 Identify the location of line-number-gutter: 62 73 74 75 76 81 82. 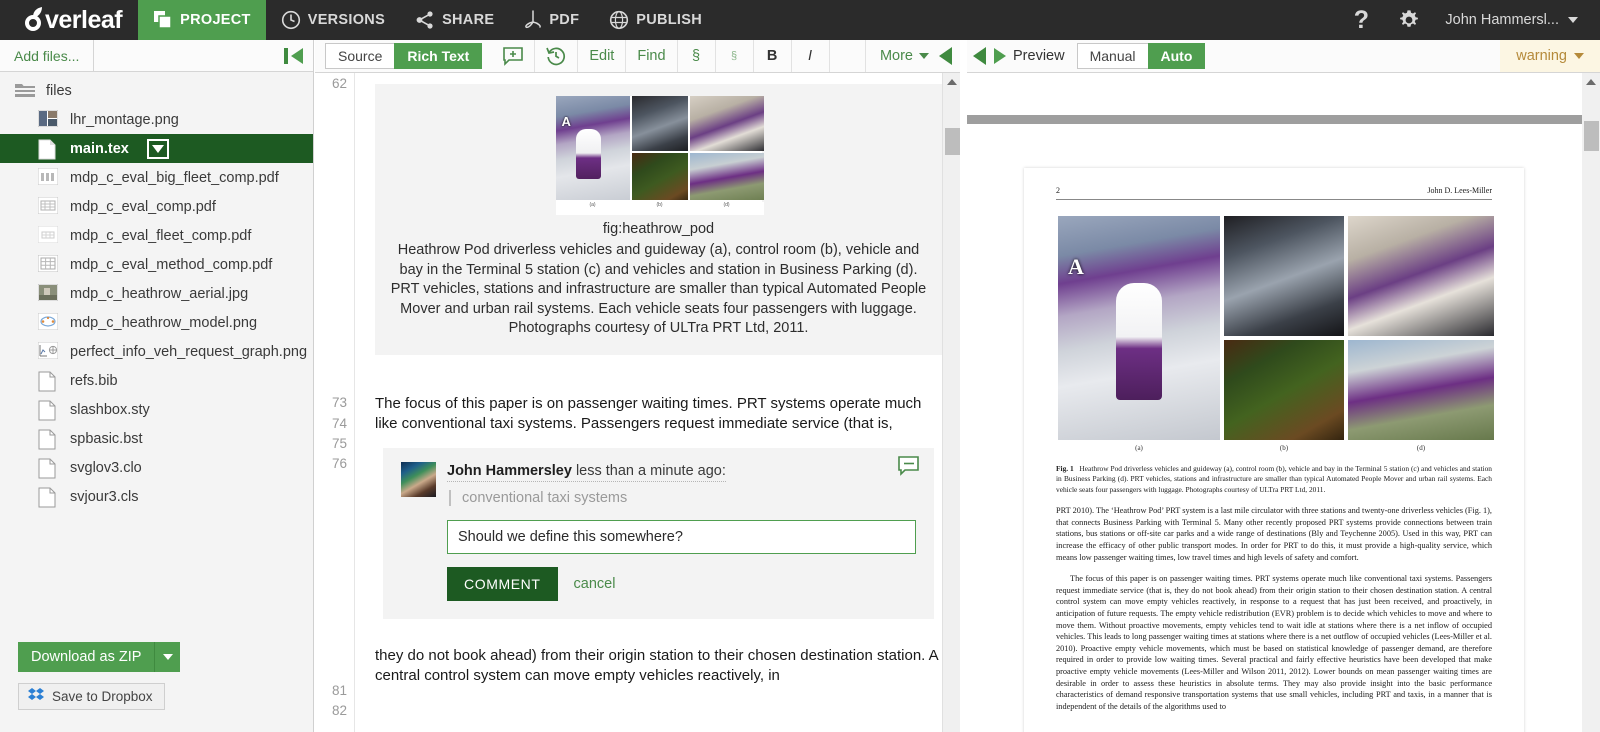
(335, 402).